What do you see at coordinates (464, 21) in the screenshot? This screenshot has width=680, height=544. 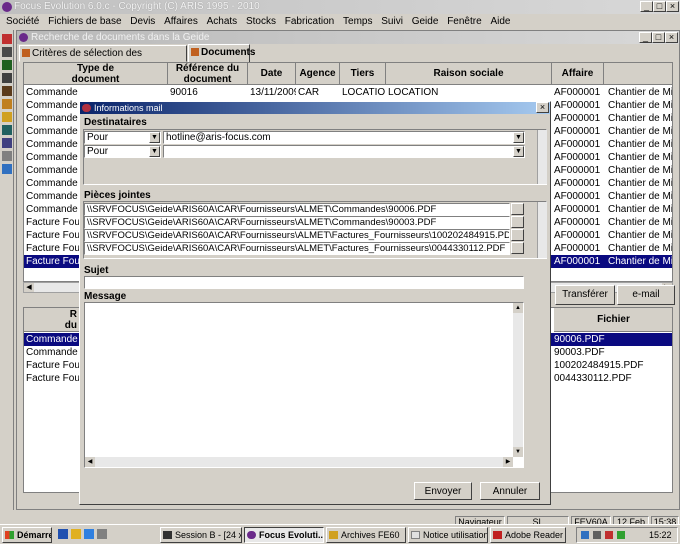 I see `menu-fenetre: Fenêtre` at bounding box center [464, 21].